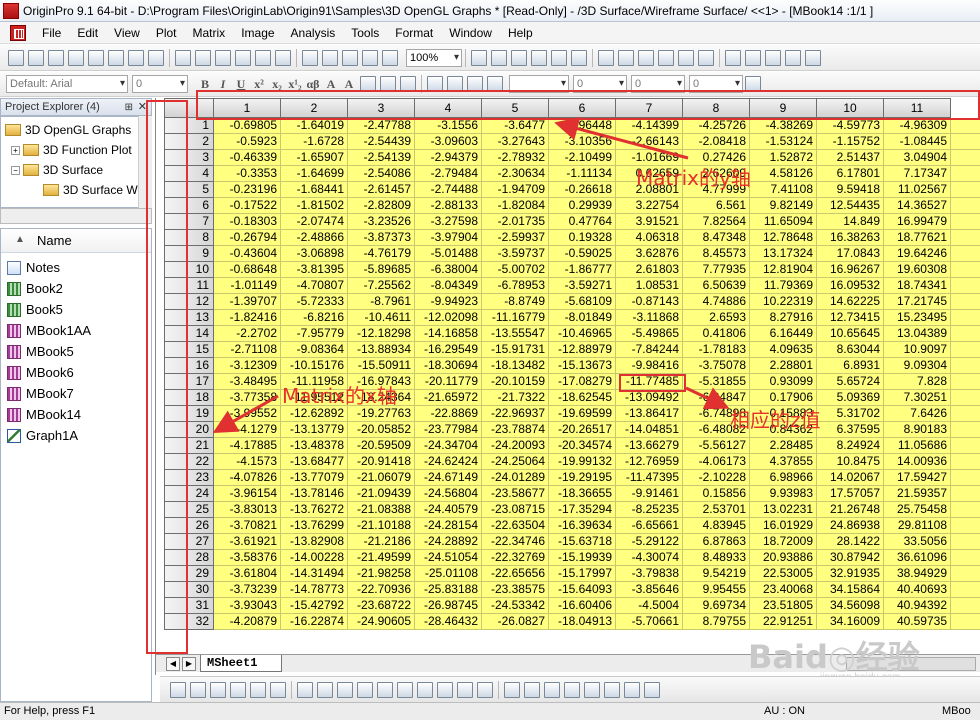 Image resolution: width=980 pixels, height=720 pixels. I want to click on matrix-cell: -3.96154, so click(247, 494).